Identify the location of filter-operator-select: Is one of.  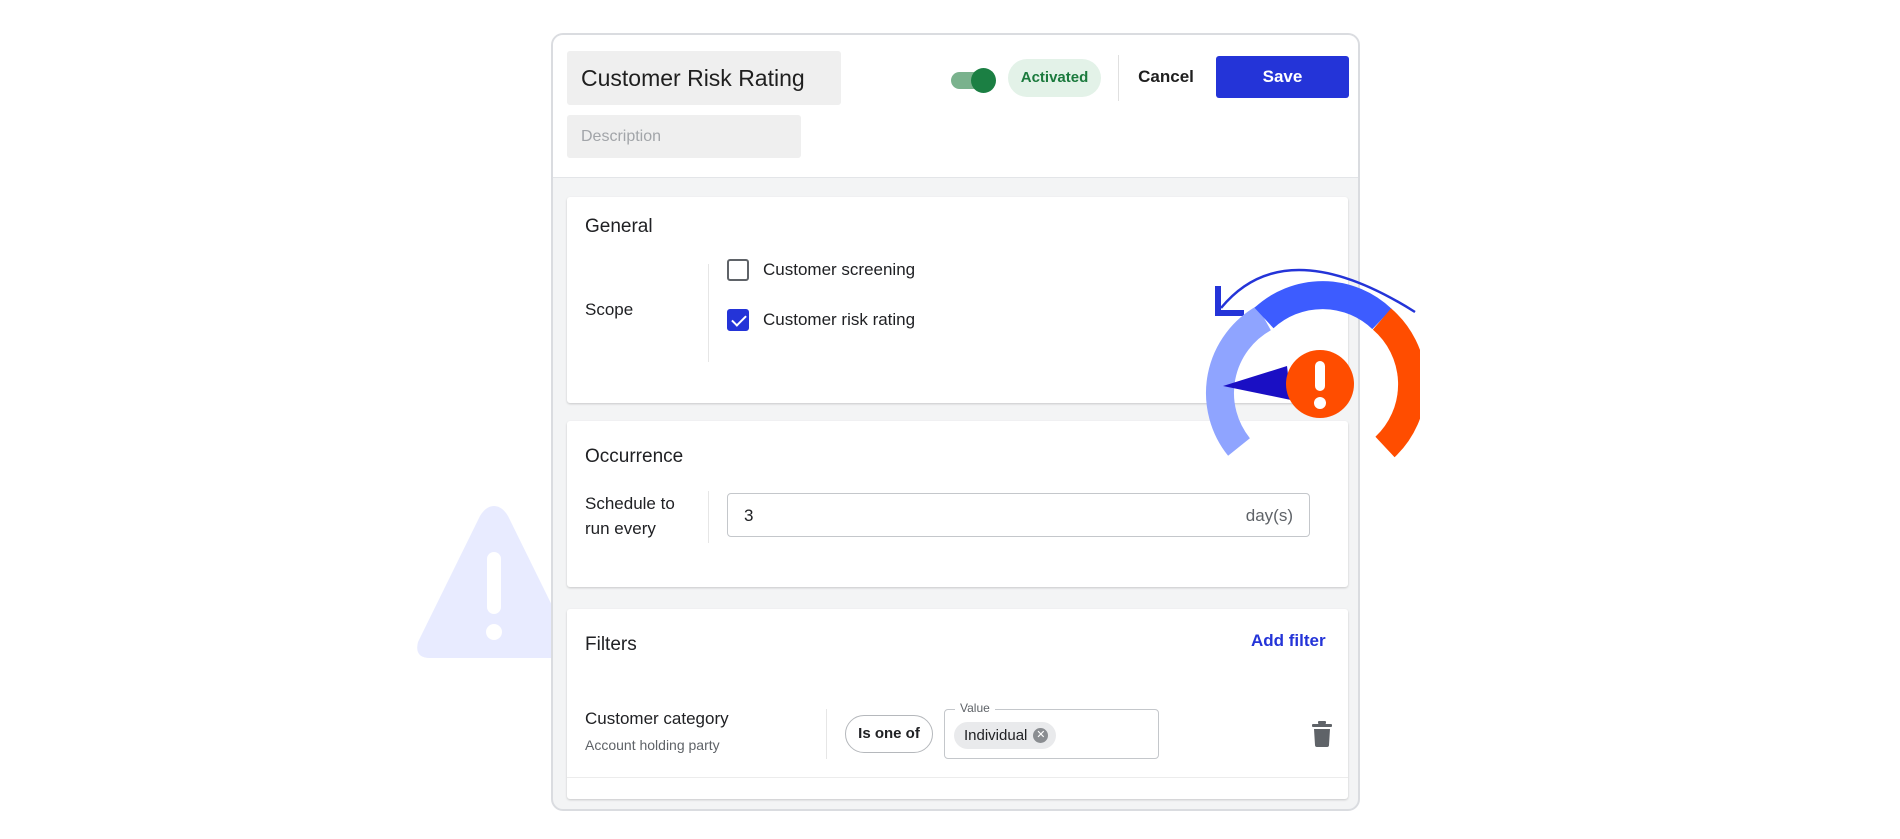
(889, 734).